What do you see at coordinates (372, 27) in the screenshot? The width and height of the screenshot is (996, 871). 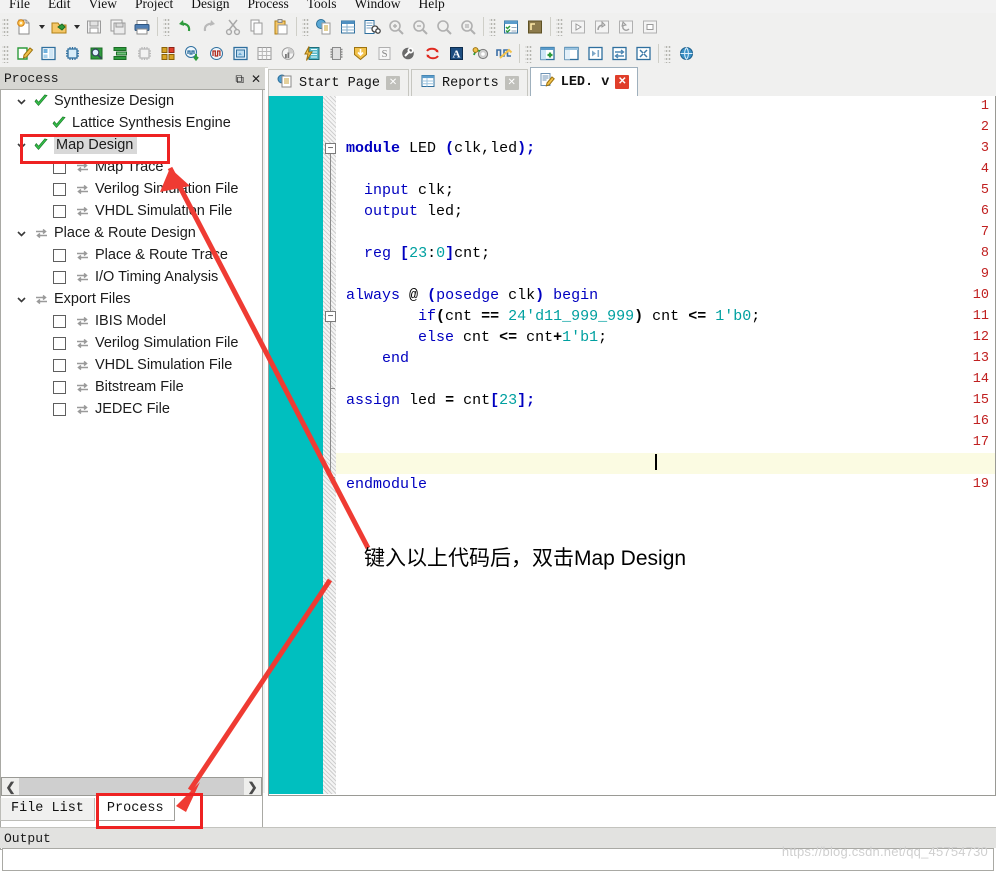 I see `find-icon` at bounding box center [372, 27].